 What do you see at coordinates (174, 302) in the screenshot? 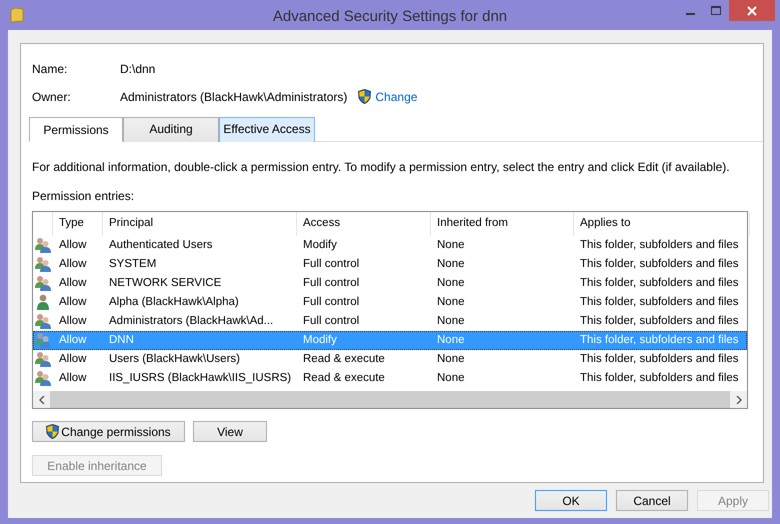
I see `table-cell-text: Alpha (BlackHawk\Alpha)` at bounding box center [174, 302].